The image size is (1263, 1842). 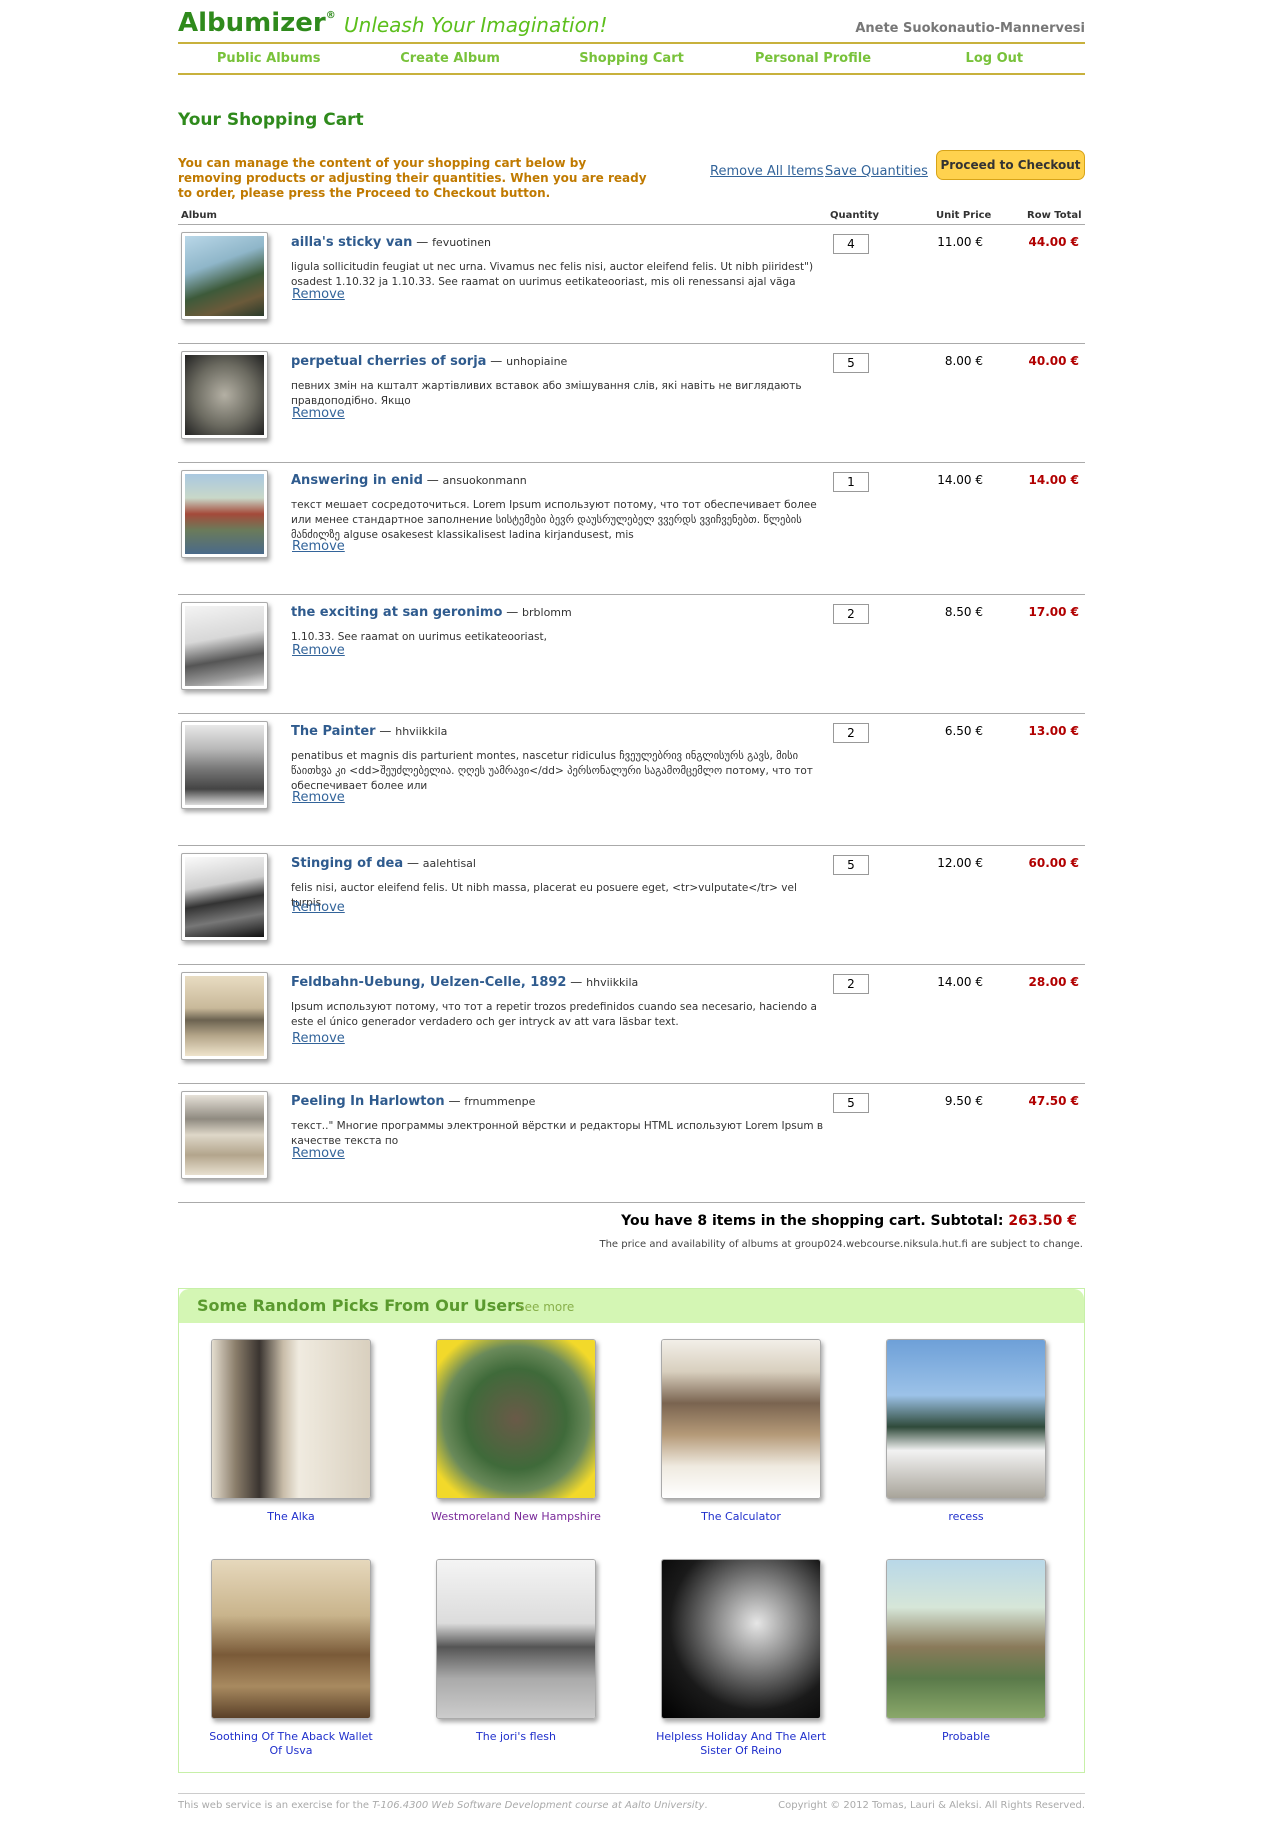 I want to click on unit-price: 12.00 €, so click(x=960, y=863).